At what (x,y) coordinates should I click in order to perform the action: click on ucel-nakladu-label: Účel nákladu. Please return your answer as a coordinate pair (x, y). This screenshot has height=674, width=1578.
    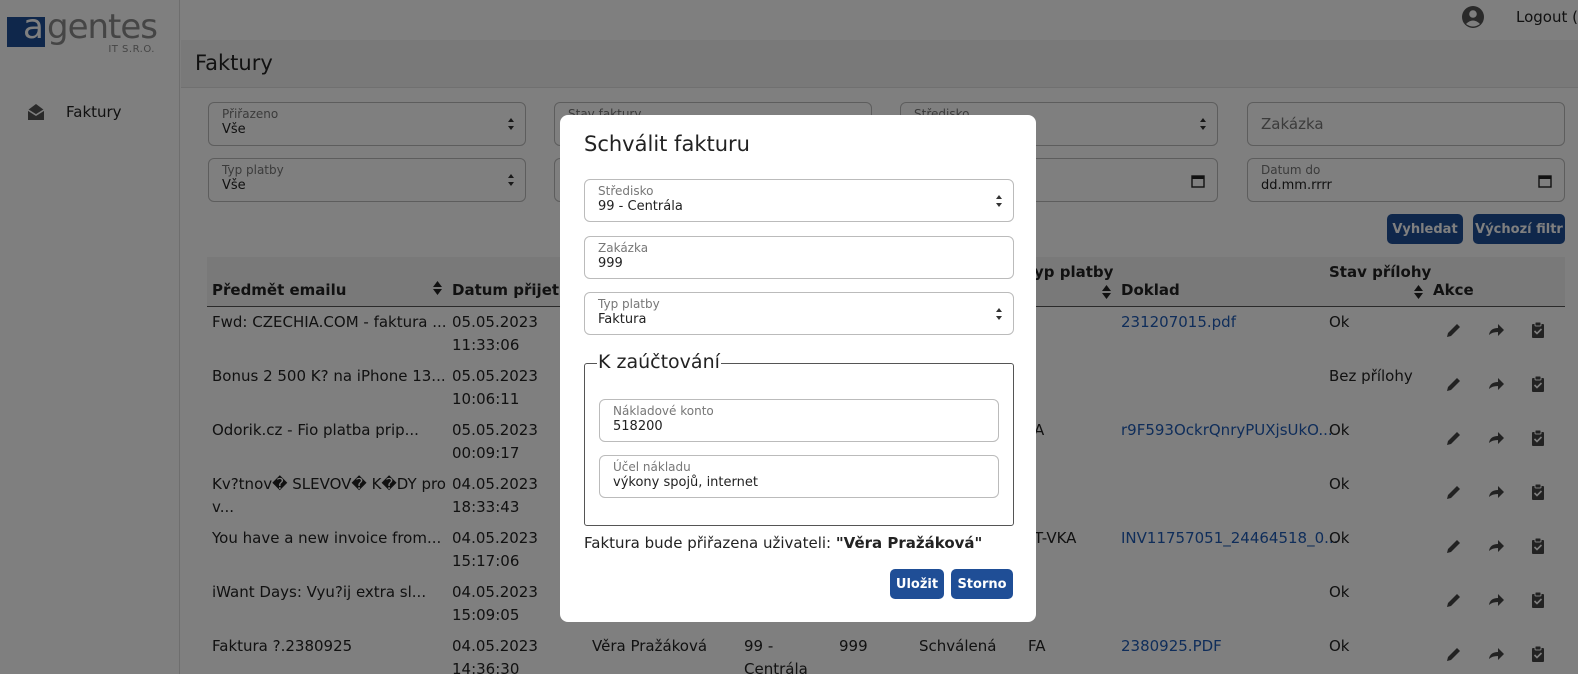
    Looking at the image, I should click on (652, 467).